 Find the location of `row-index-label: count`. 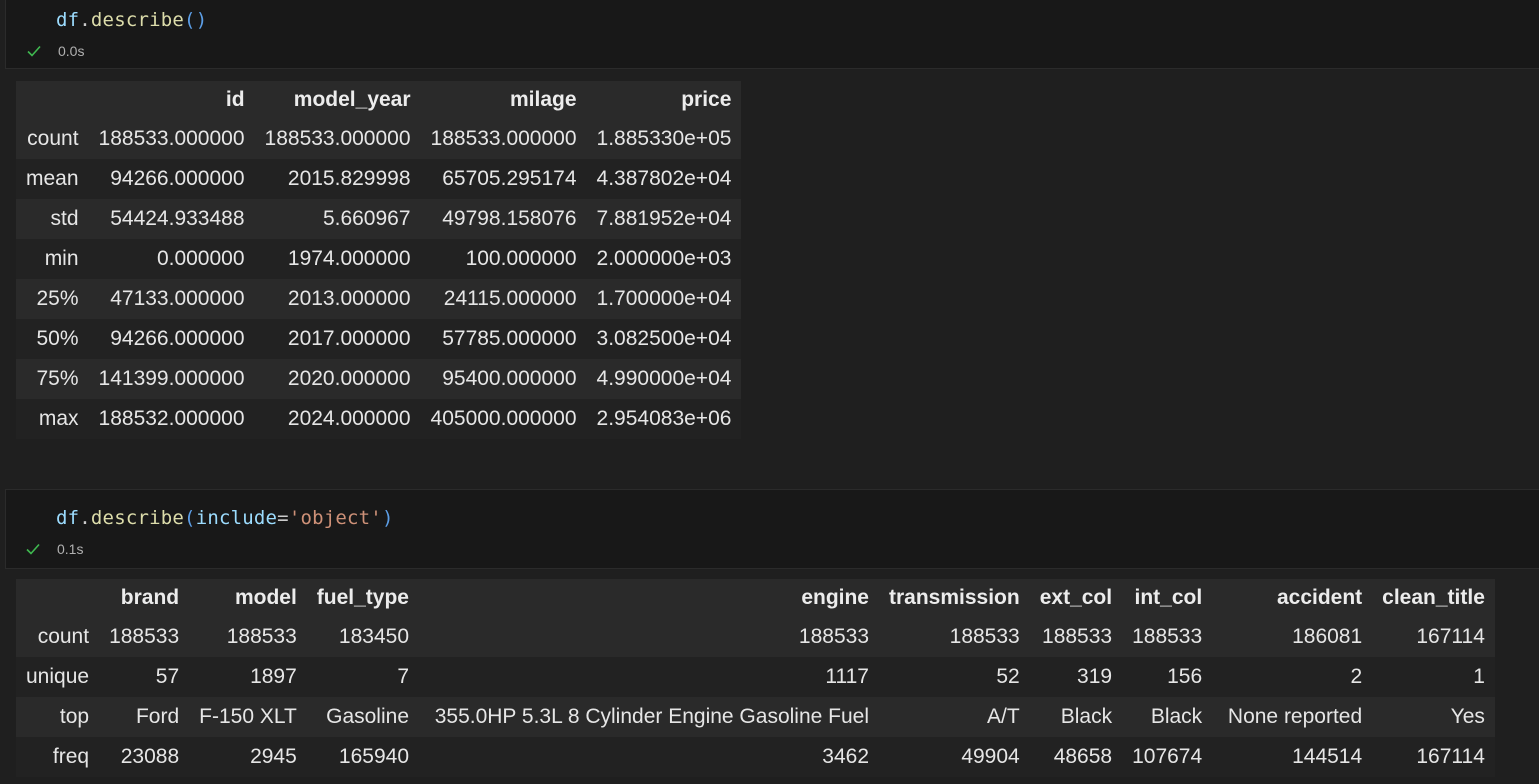

row-index-label: count is located at coordinates (53, 138).